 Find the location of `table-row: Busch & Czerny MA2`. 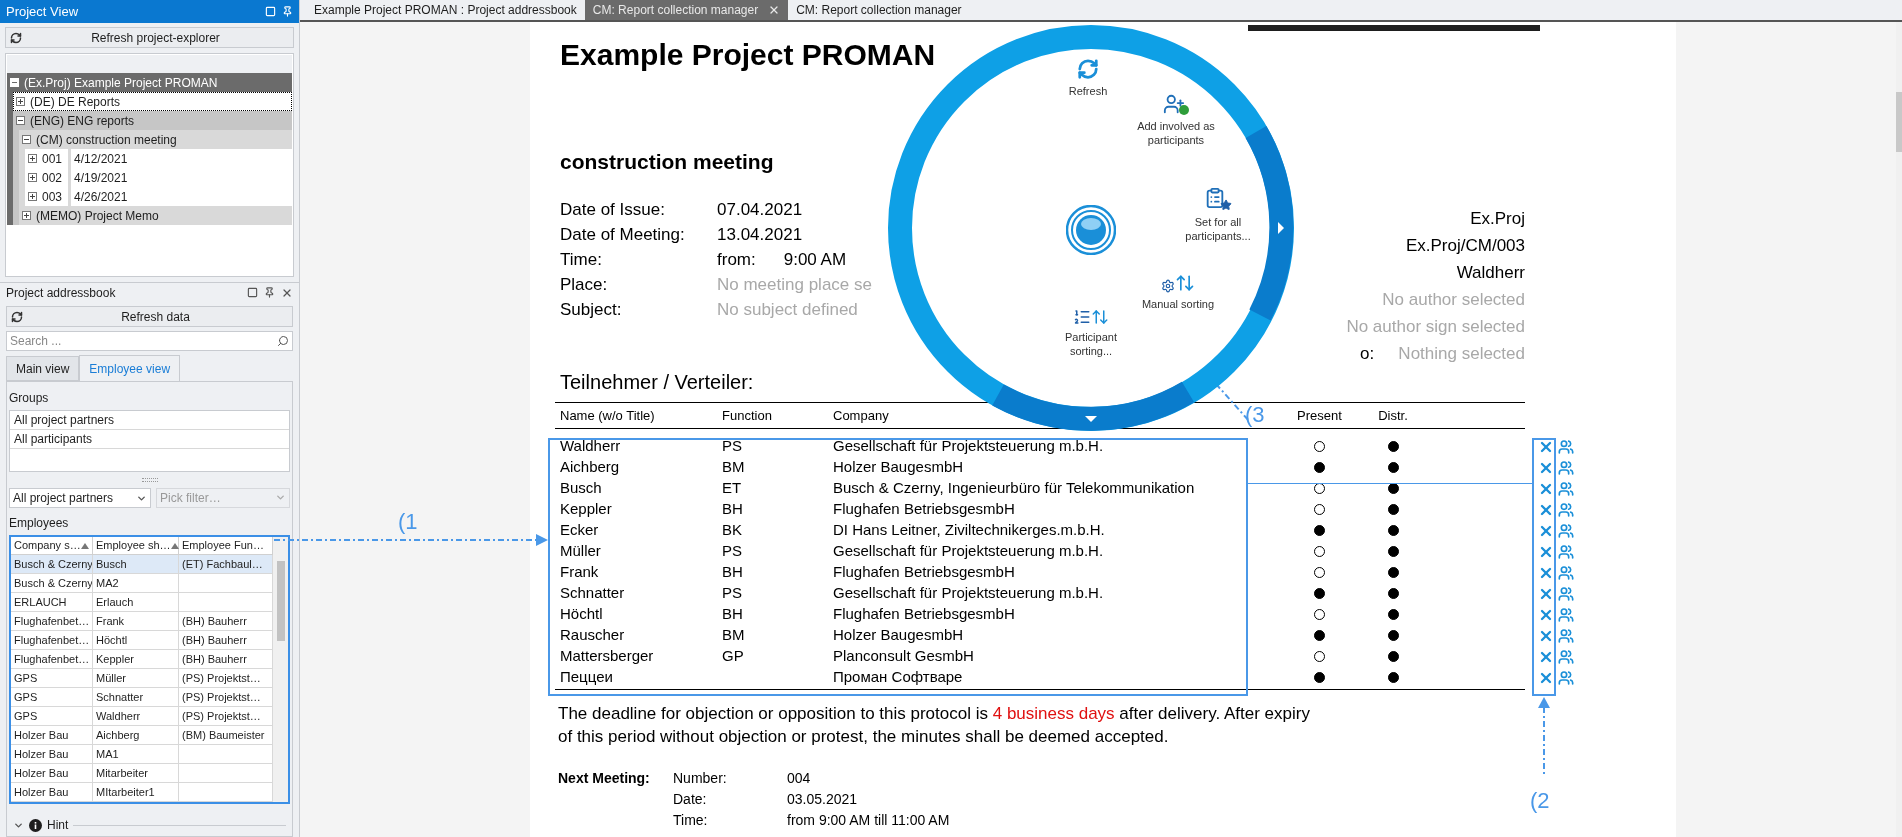

table-row: Busch & Czerny MA2 is located at coordinates (142, 583).